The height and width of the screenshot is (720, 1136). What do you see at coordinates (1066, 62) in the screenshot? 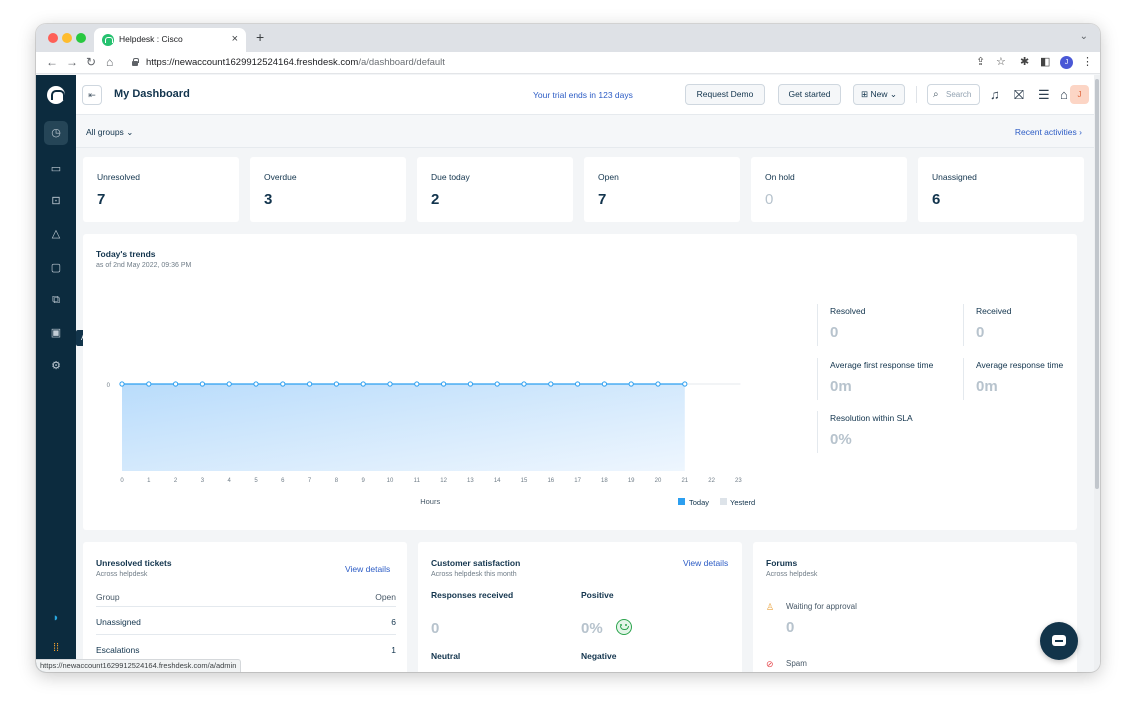
I see `browser-profile-avatar: J` at bounding box center [1066, 62].